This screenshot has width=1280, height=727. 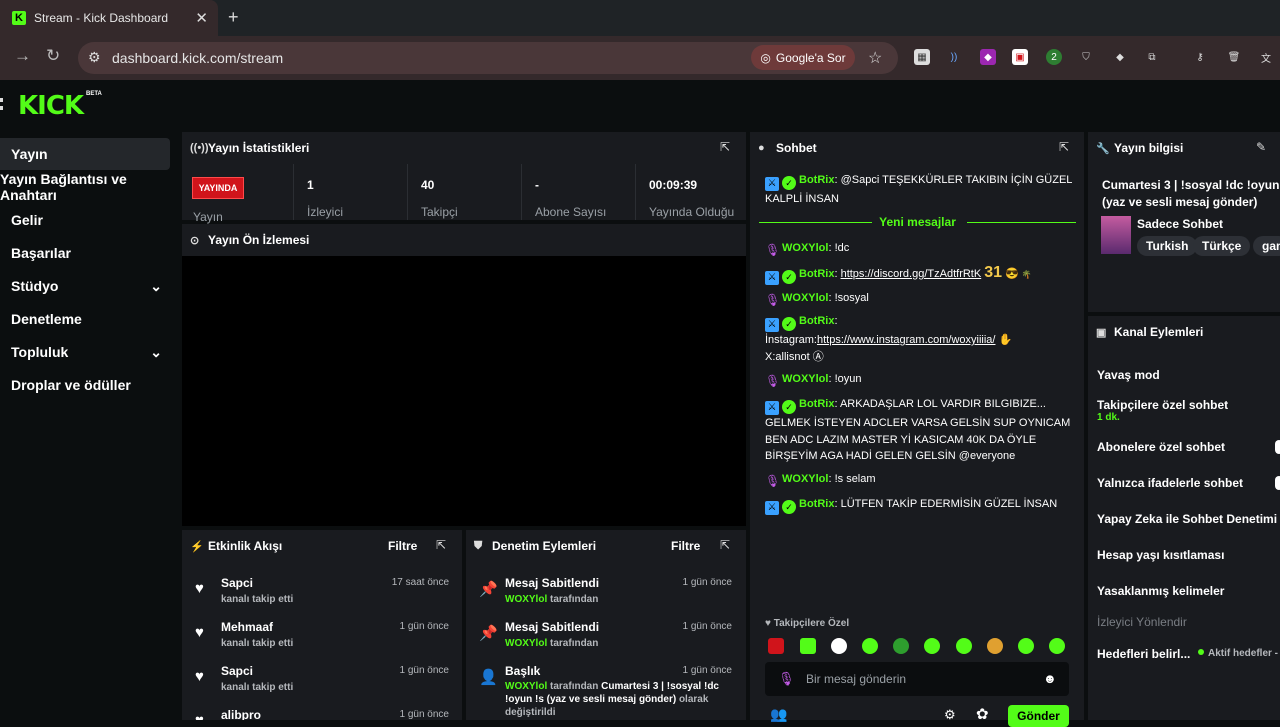 I want to click on sidebar-item-denetleme: Denetleme, so click(x=85, y=319).